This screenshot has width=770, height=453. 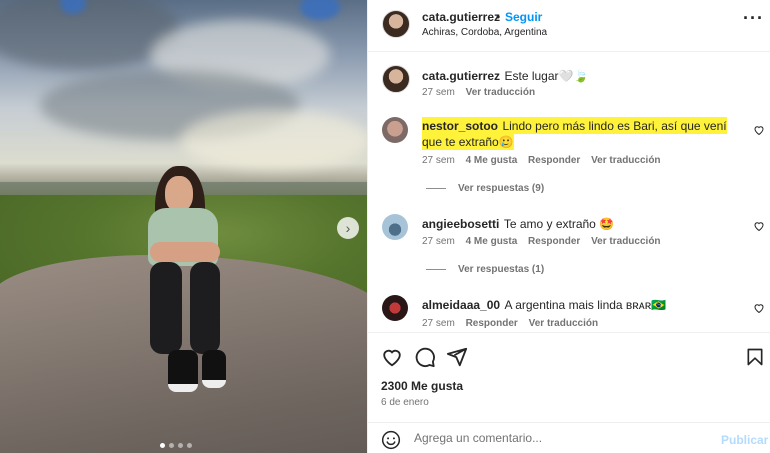 What do you see at coordinates (273, 140) in the screenshot?
I see `cloud` at bounding box center [273, 140].